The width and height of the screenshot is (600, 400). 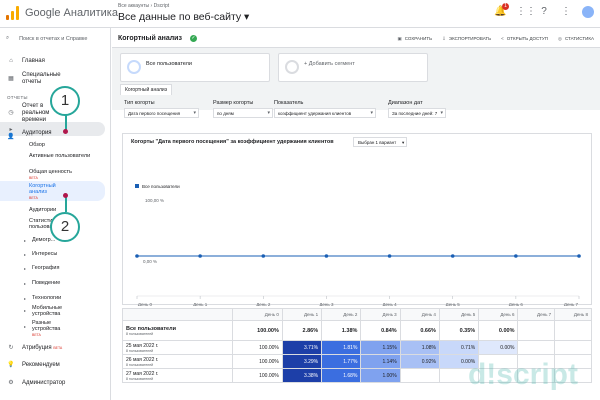 I want to click on search-box: ⌕ Поиск в отчетах и Справке, so click(x=46, y=38).